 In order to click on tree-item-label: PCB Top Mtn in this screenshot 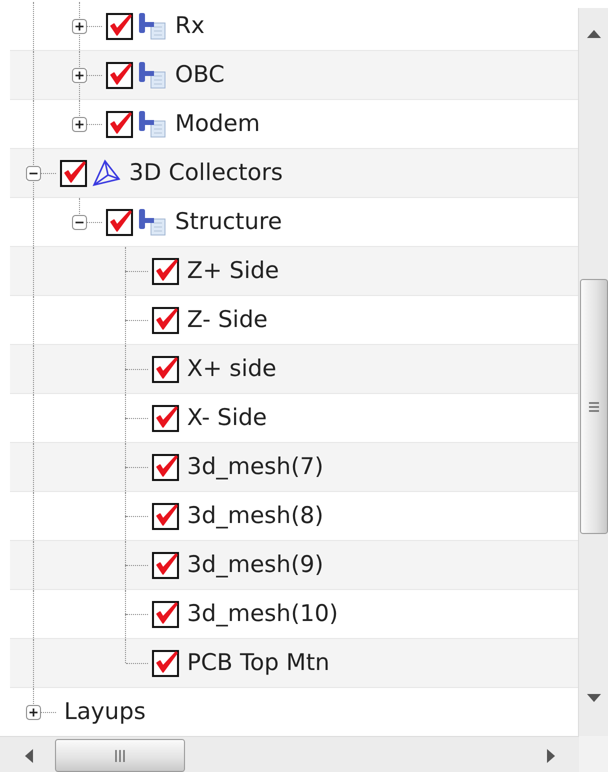, I will do `click(256, 663)`.